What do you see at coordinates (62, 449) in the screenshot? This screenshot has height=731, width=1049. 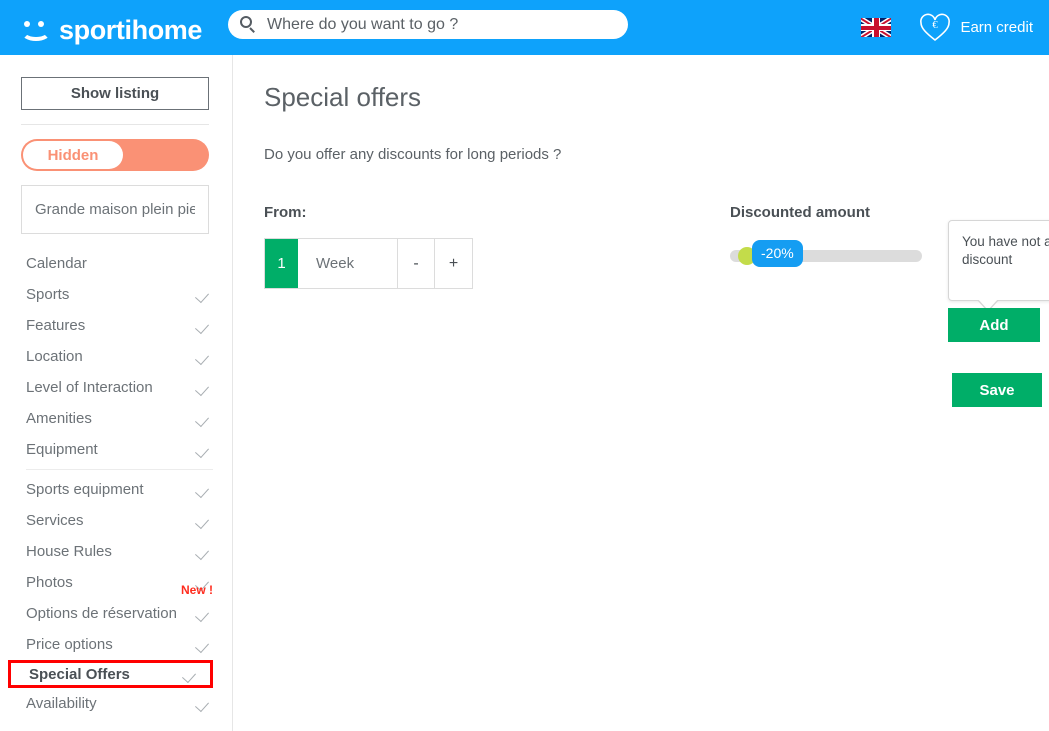 I see `sidebar-item-label: Equipment` at bounding box center [62, 449].